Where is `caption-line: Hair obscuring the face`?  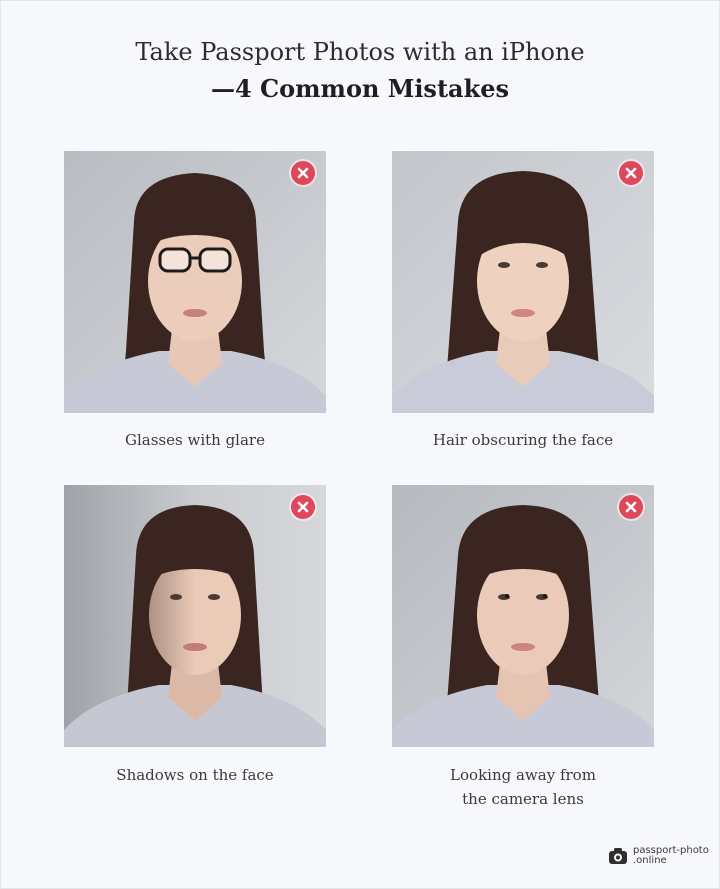 caption-line: Hair obscuring the face is located at coordinates (523, 440).